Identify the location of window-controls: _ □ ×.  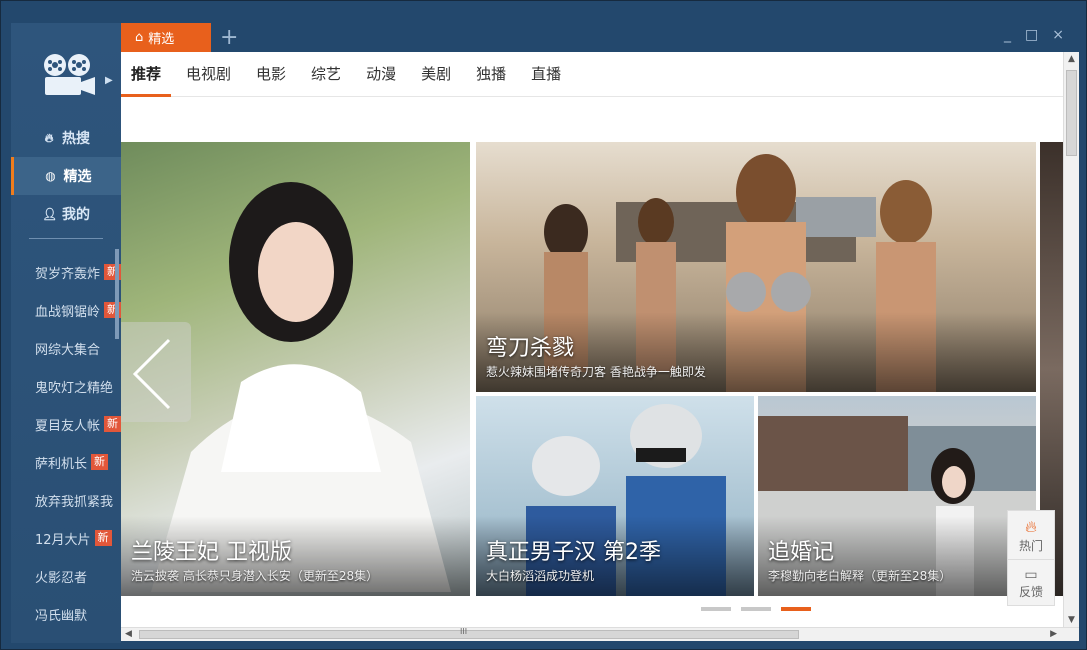
(1034, 35).